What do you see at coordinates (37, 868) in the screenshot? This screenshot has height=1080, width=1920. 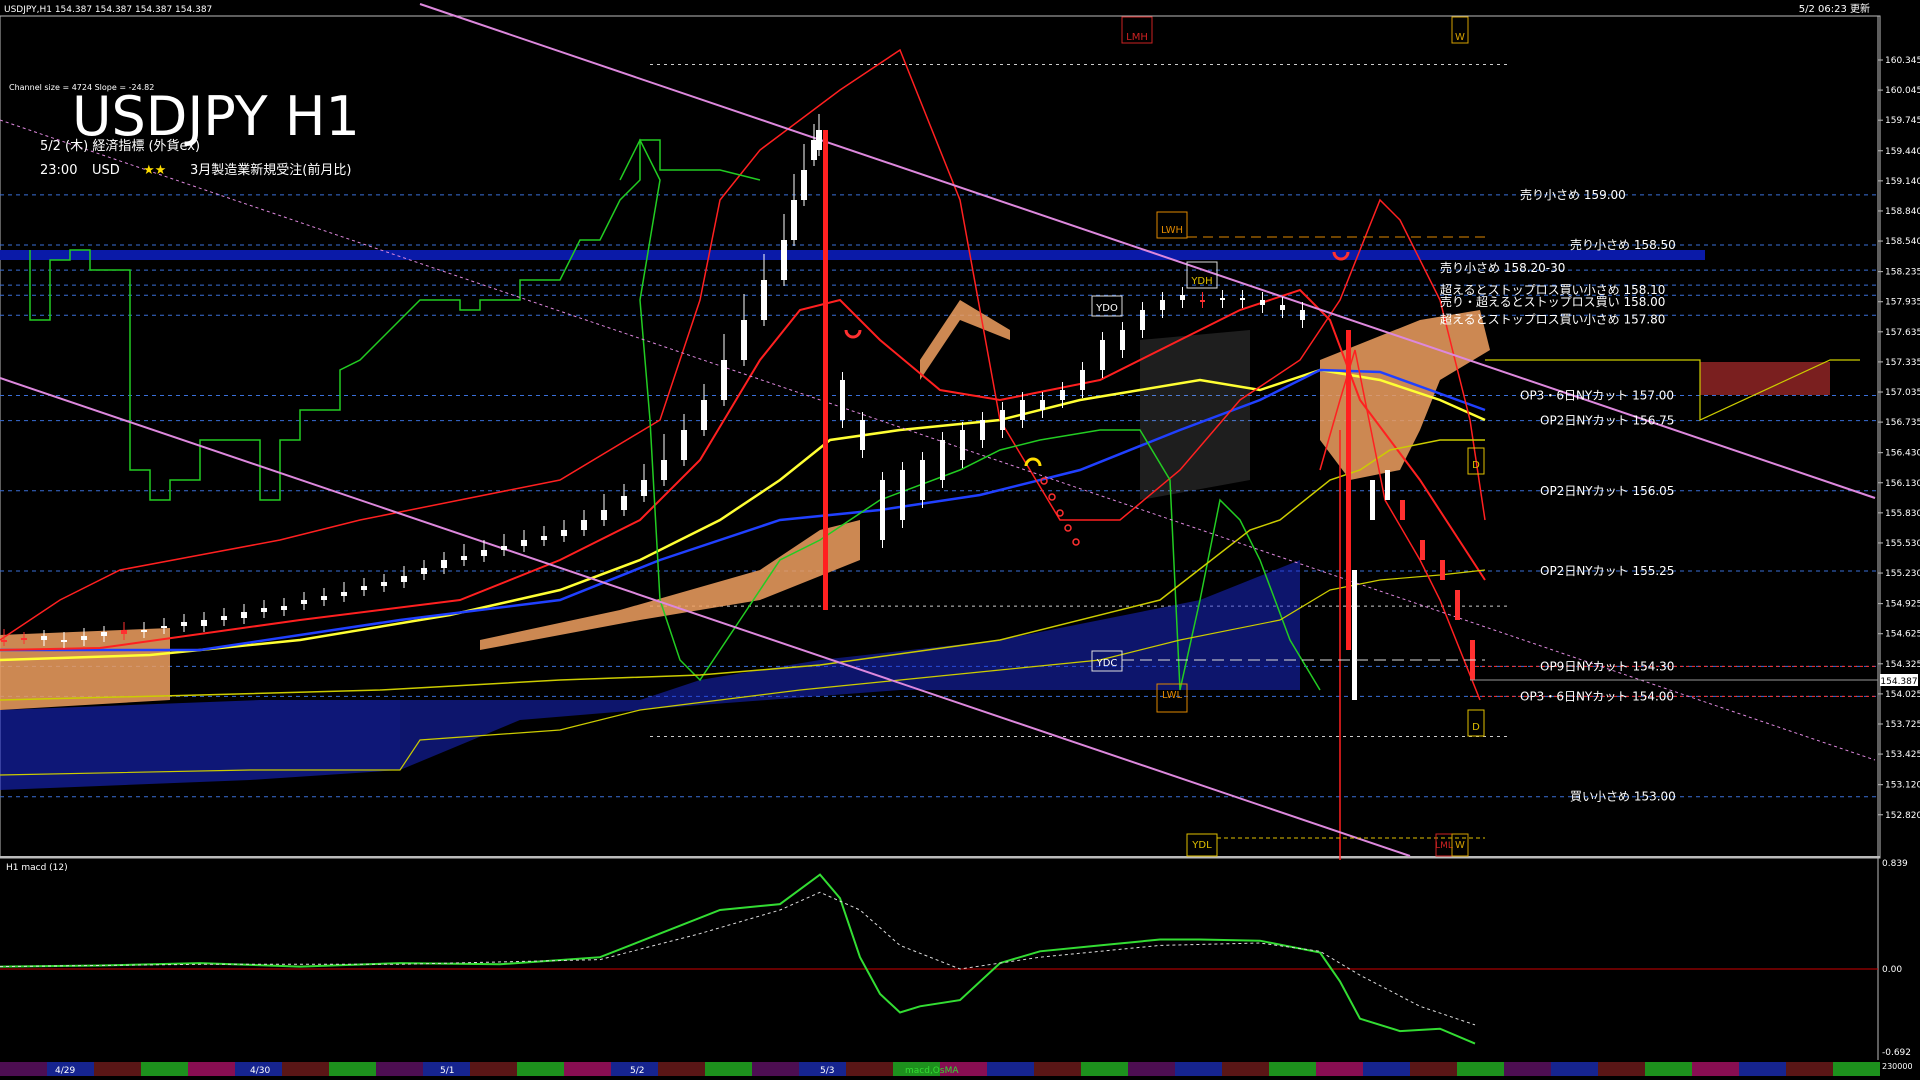 I see `macd-label: H1 macd (12)` at bounding box center [37, 868].